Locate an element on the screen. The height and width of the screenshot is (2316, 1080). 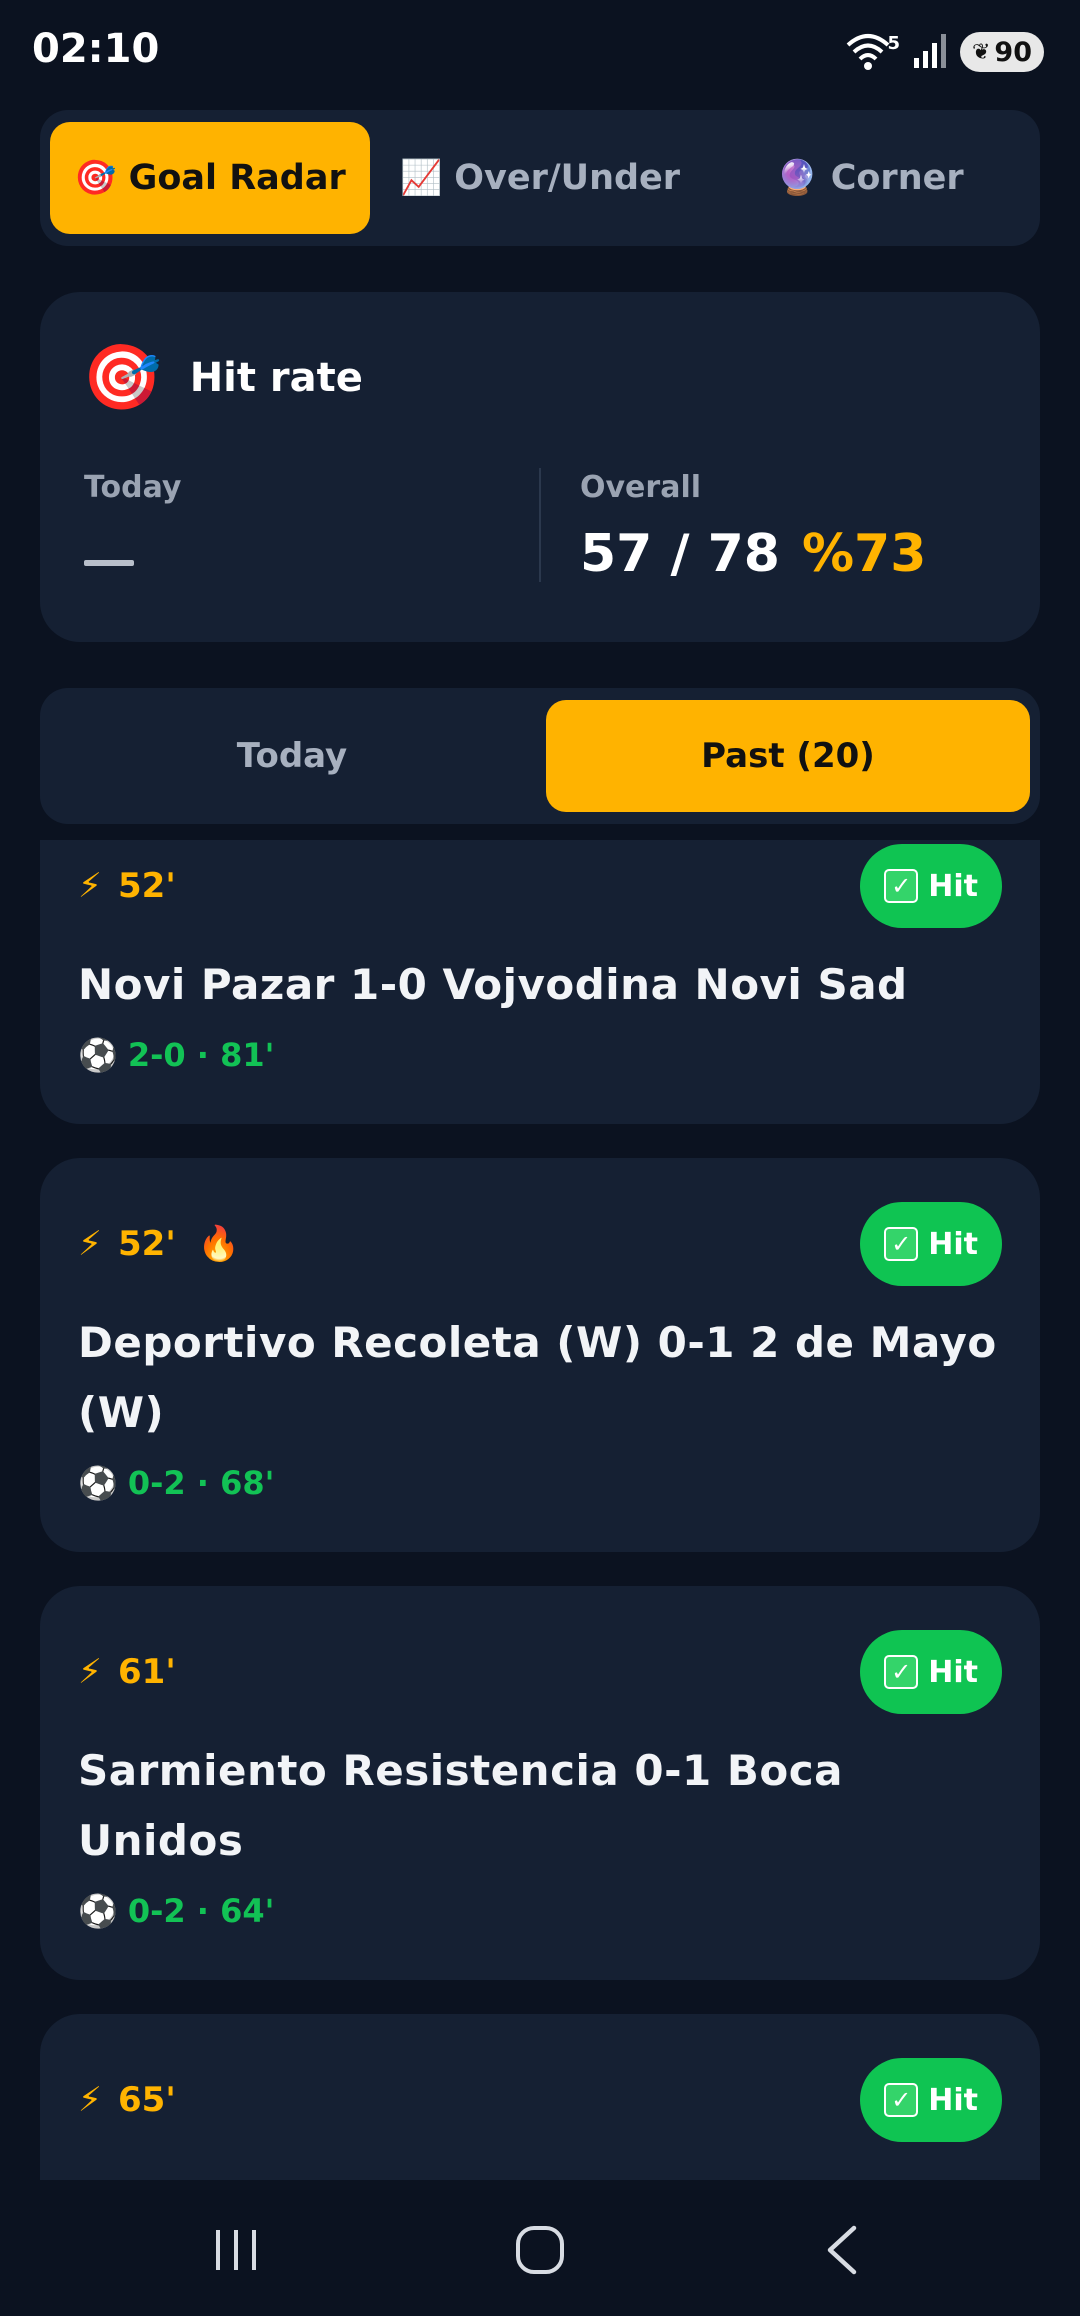
today-empty-value is located at coordinates (109, 563).